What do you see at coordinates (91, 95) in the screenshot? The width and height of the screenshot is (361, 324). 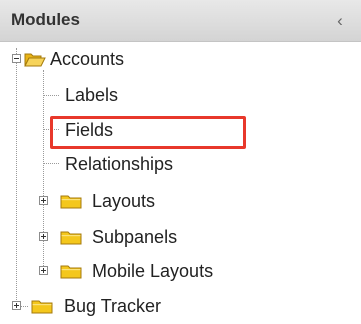 I see `tree-item-labels: Labels` at bounding box center [91, 95].